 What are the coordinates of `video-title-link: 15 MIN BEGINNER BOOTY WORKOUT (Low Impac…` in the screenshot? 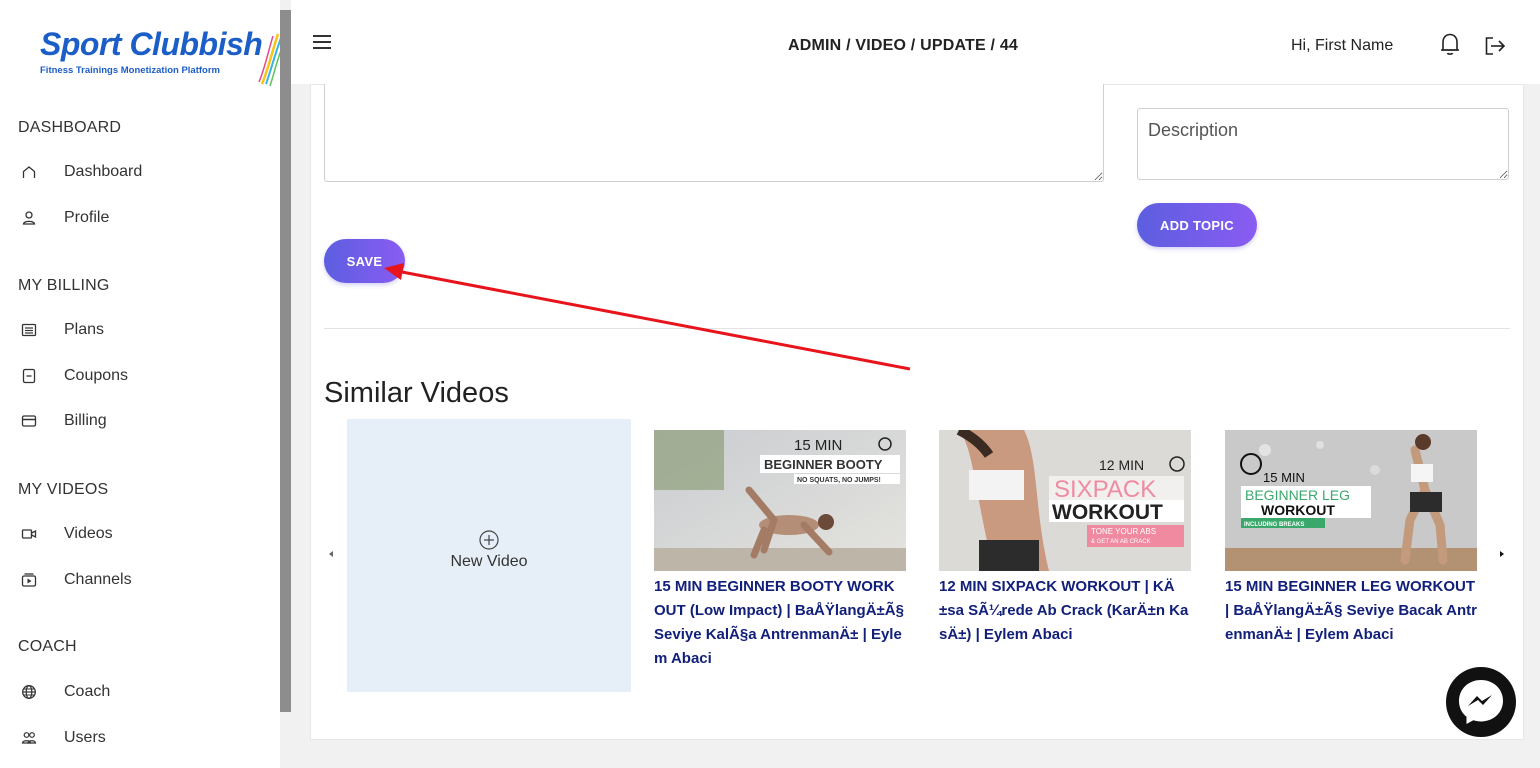 It's located at (780, 623).